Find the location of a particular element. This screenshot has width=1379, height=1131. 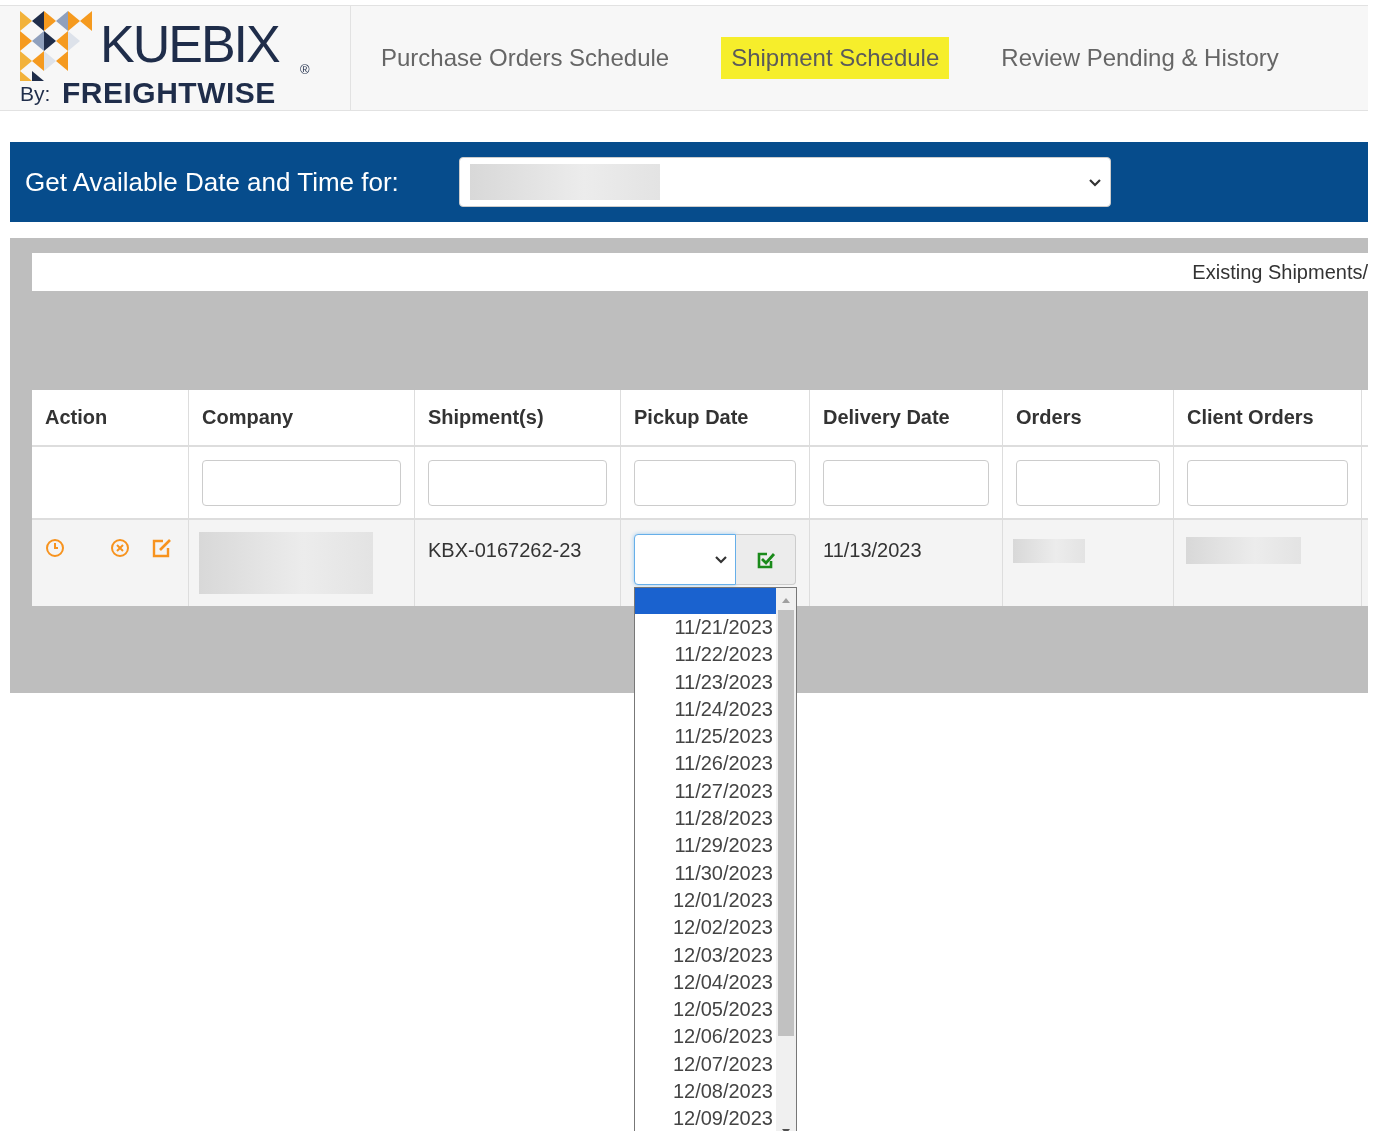

date-option: 11/21/2023 is located at coordinates (705, 628).